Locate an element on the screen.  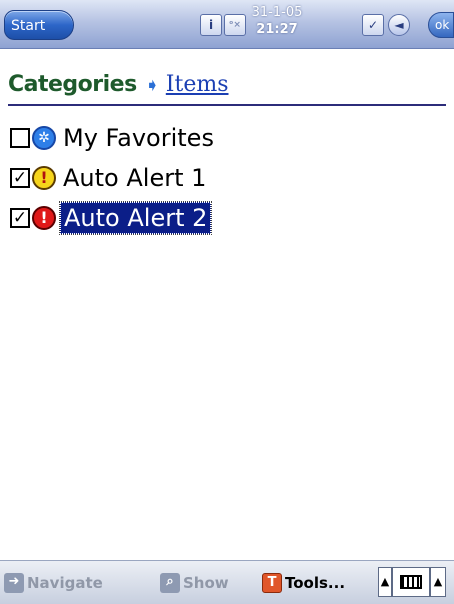
navigate-menu: ➜ Navigate is located at coordinates (53, 583).